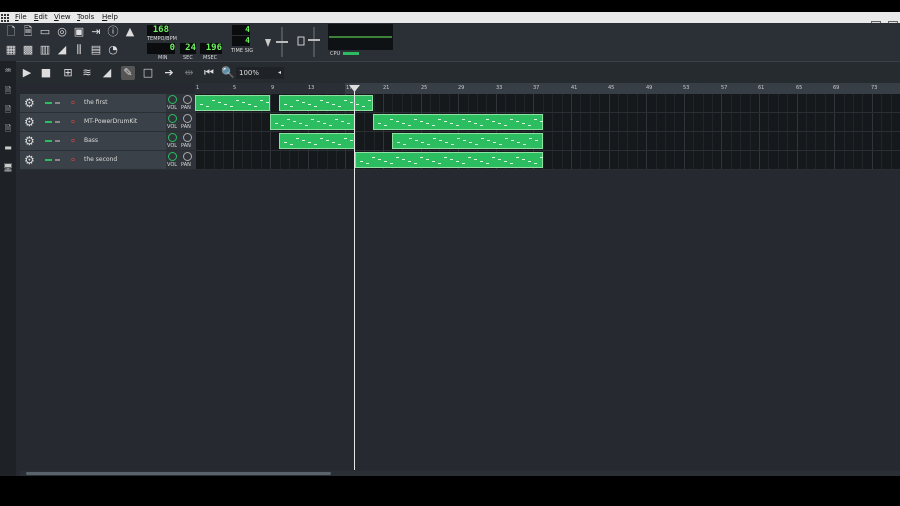 The height and width of the screenshot is (506, 900). Describe the element at coordinates (128, 73) in the screenshot. I see `draw-mode-icon: ✎` at that location.